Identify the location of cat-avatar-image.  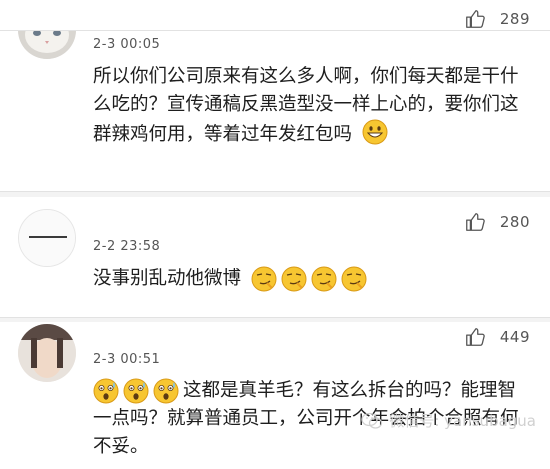
(47, 45).